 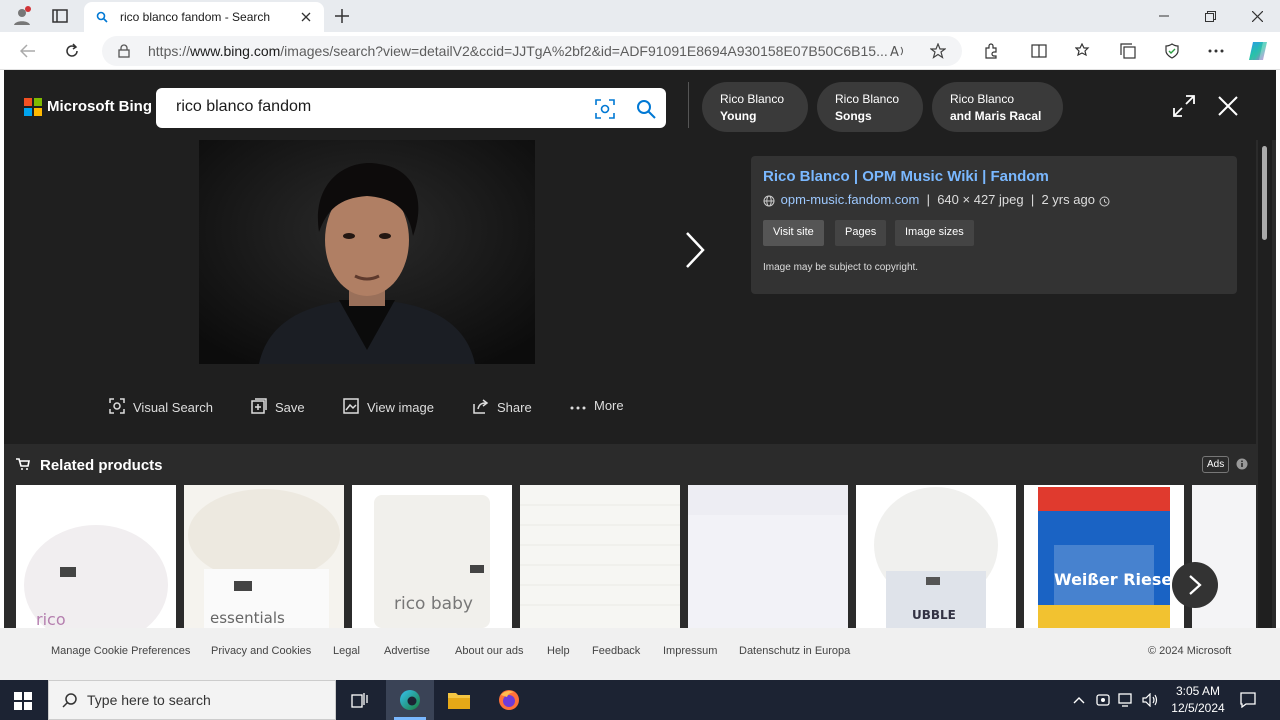 I want to click on footer-link: Datenschutz in Europa, so click(x=794, y=651).